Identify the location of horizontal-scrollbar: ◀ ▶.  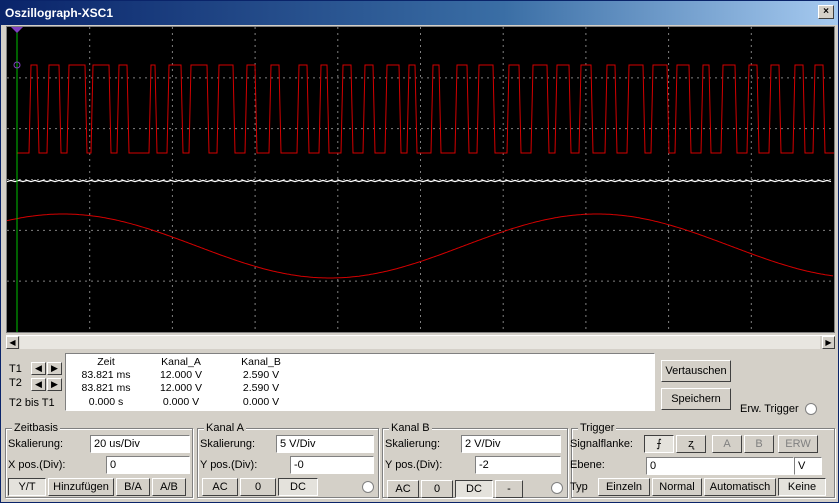
(420, 342).